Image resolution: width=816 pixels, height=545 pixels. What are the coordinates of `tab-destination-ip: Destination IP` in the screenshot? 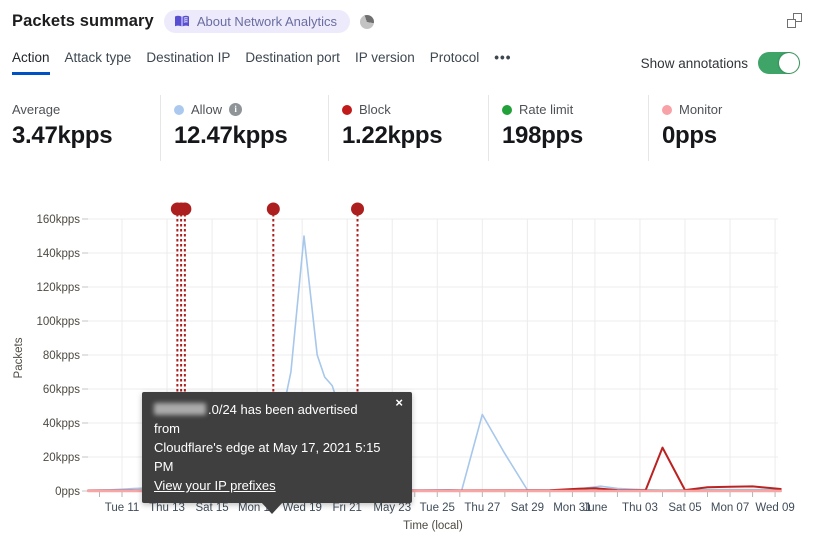 It's located at (188, 62).